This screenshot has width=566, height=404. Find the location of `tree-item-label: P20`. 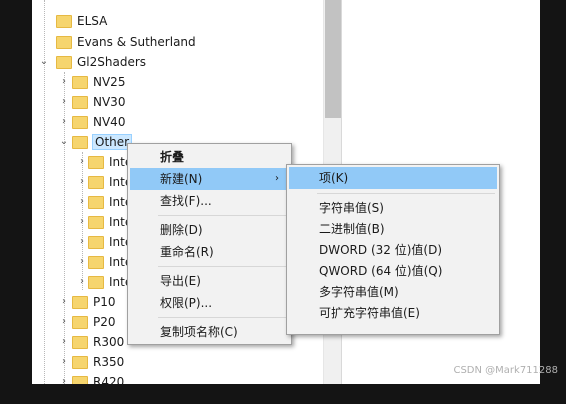

tree-item-label: P20 is located at coordinates (104, 322).